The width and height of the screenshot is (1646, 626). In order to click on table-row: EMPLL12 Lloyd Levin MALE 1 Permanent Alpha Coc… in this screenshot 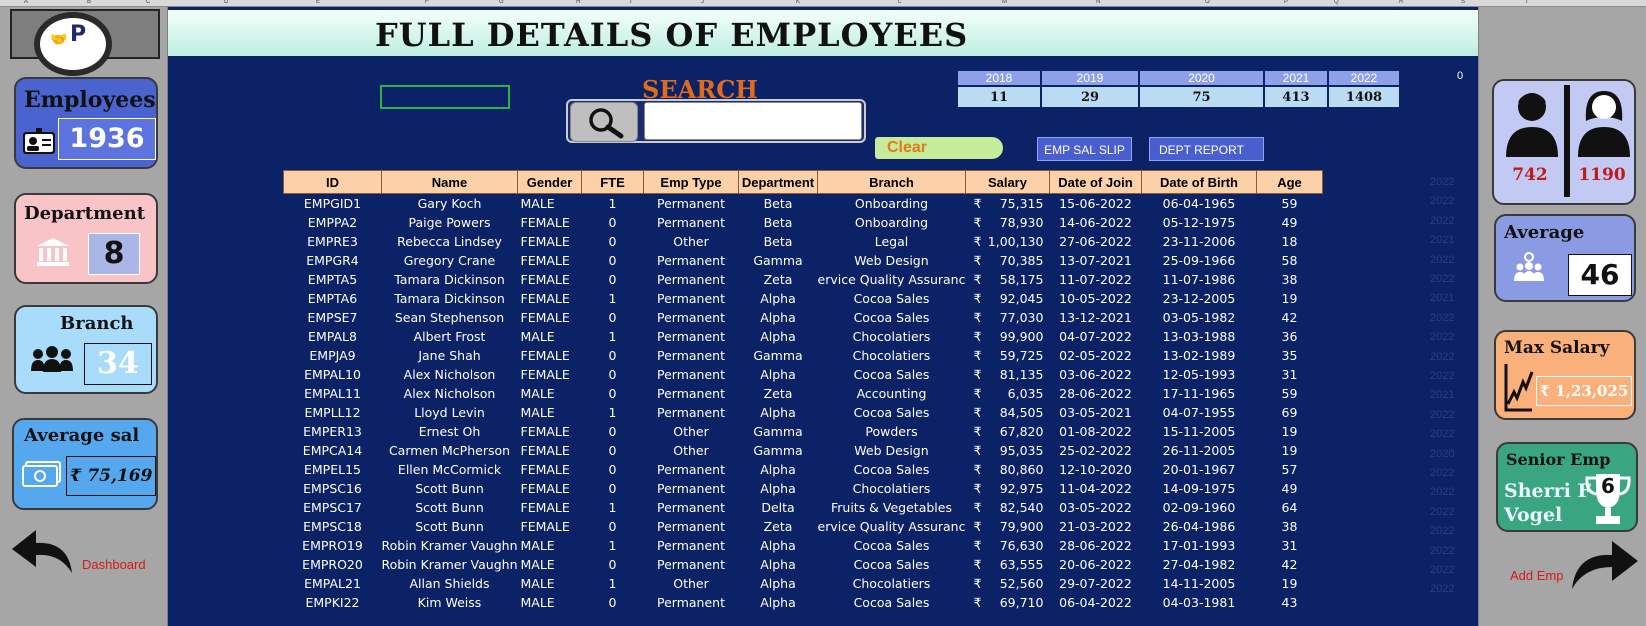, I will do `click(803, 412)`.